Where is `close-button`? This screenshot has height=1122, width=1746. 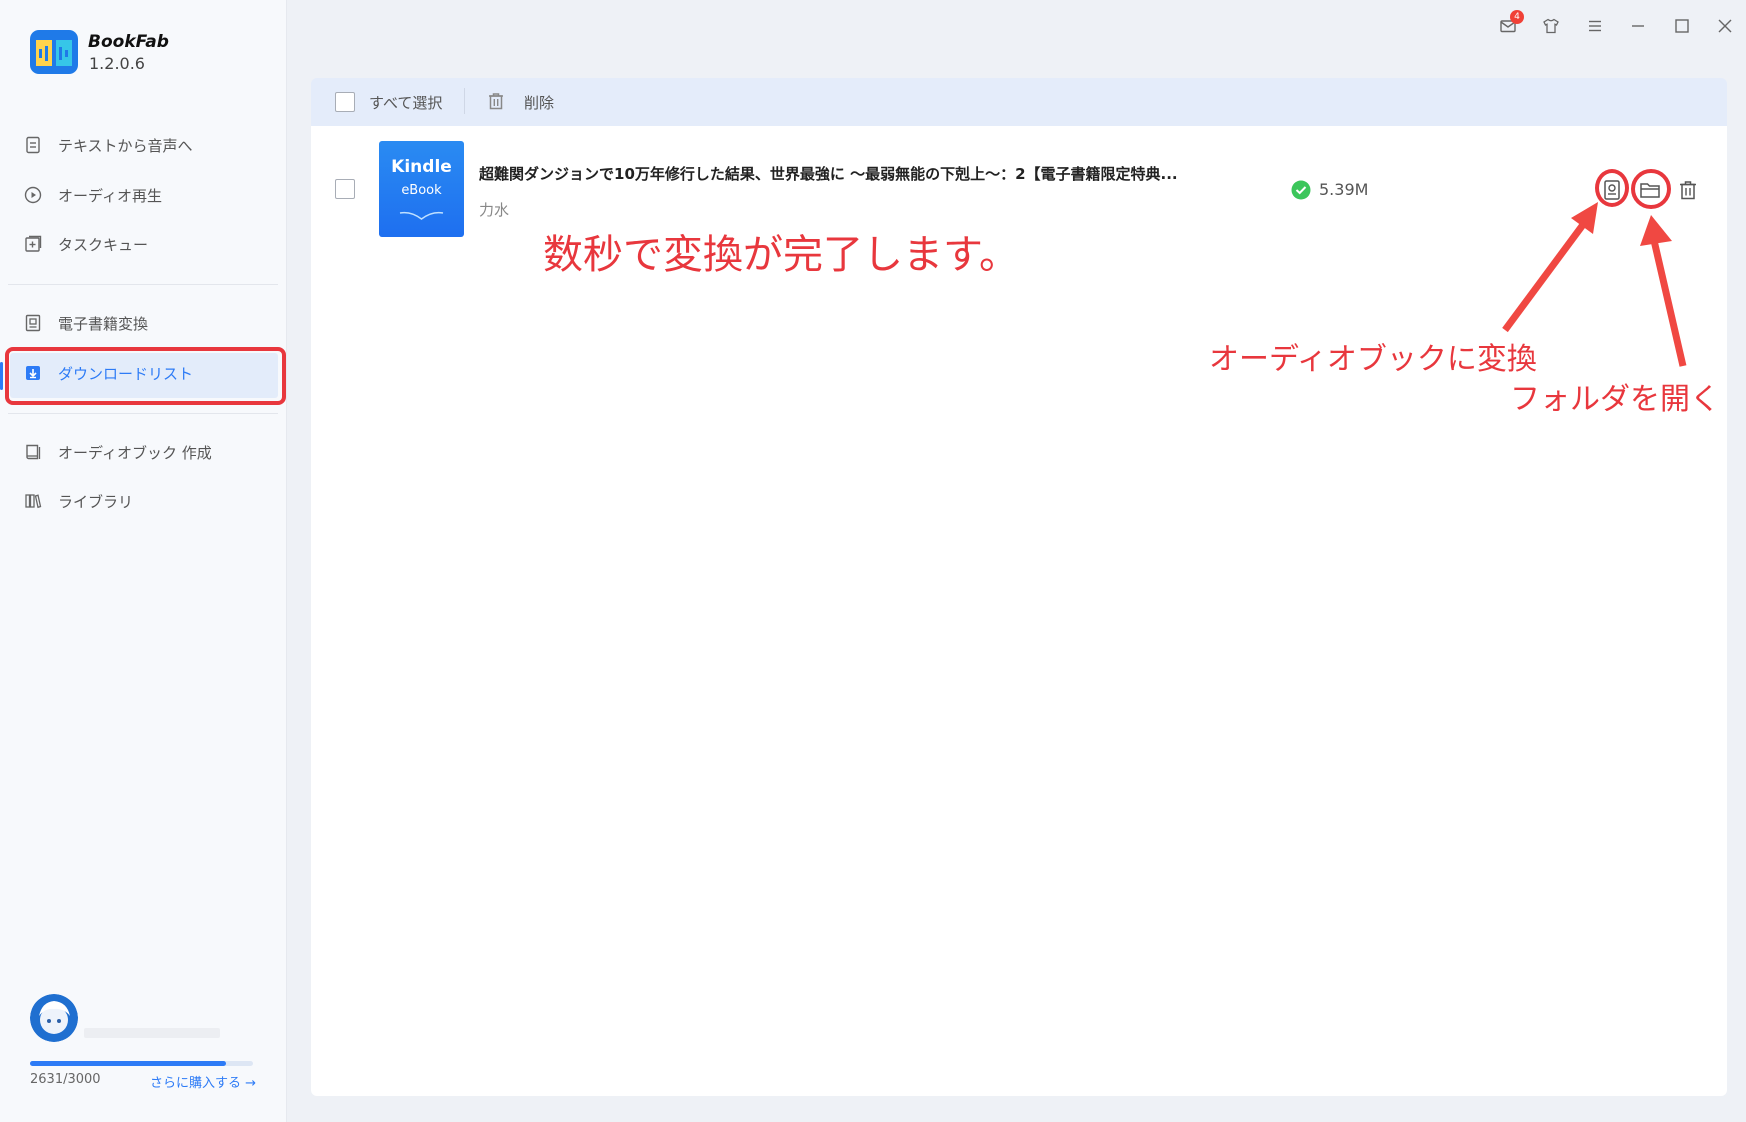 close-button is located at coordinates (1725, 26).